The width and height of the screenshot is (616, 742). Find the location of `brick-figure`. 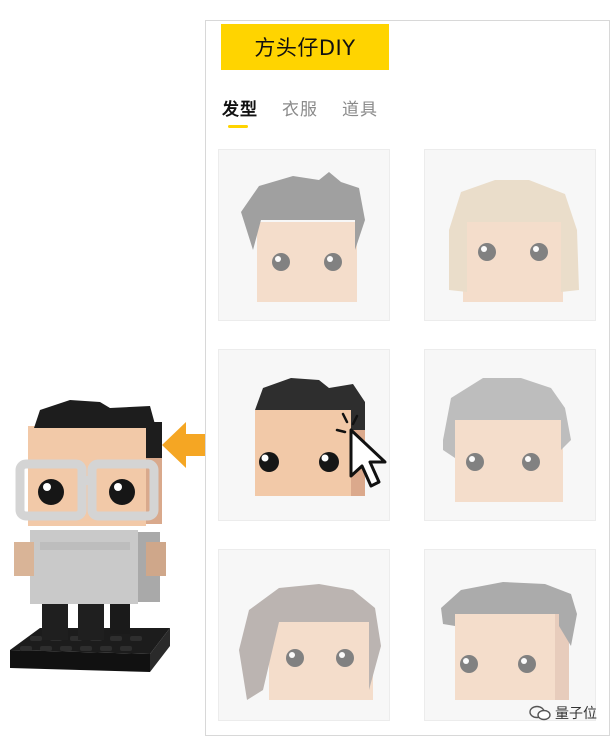

brick-figure is located at coordinates (90, 536).